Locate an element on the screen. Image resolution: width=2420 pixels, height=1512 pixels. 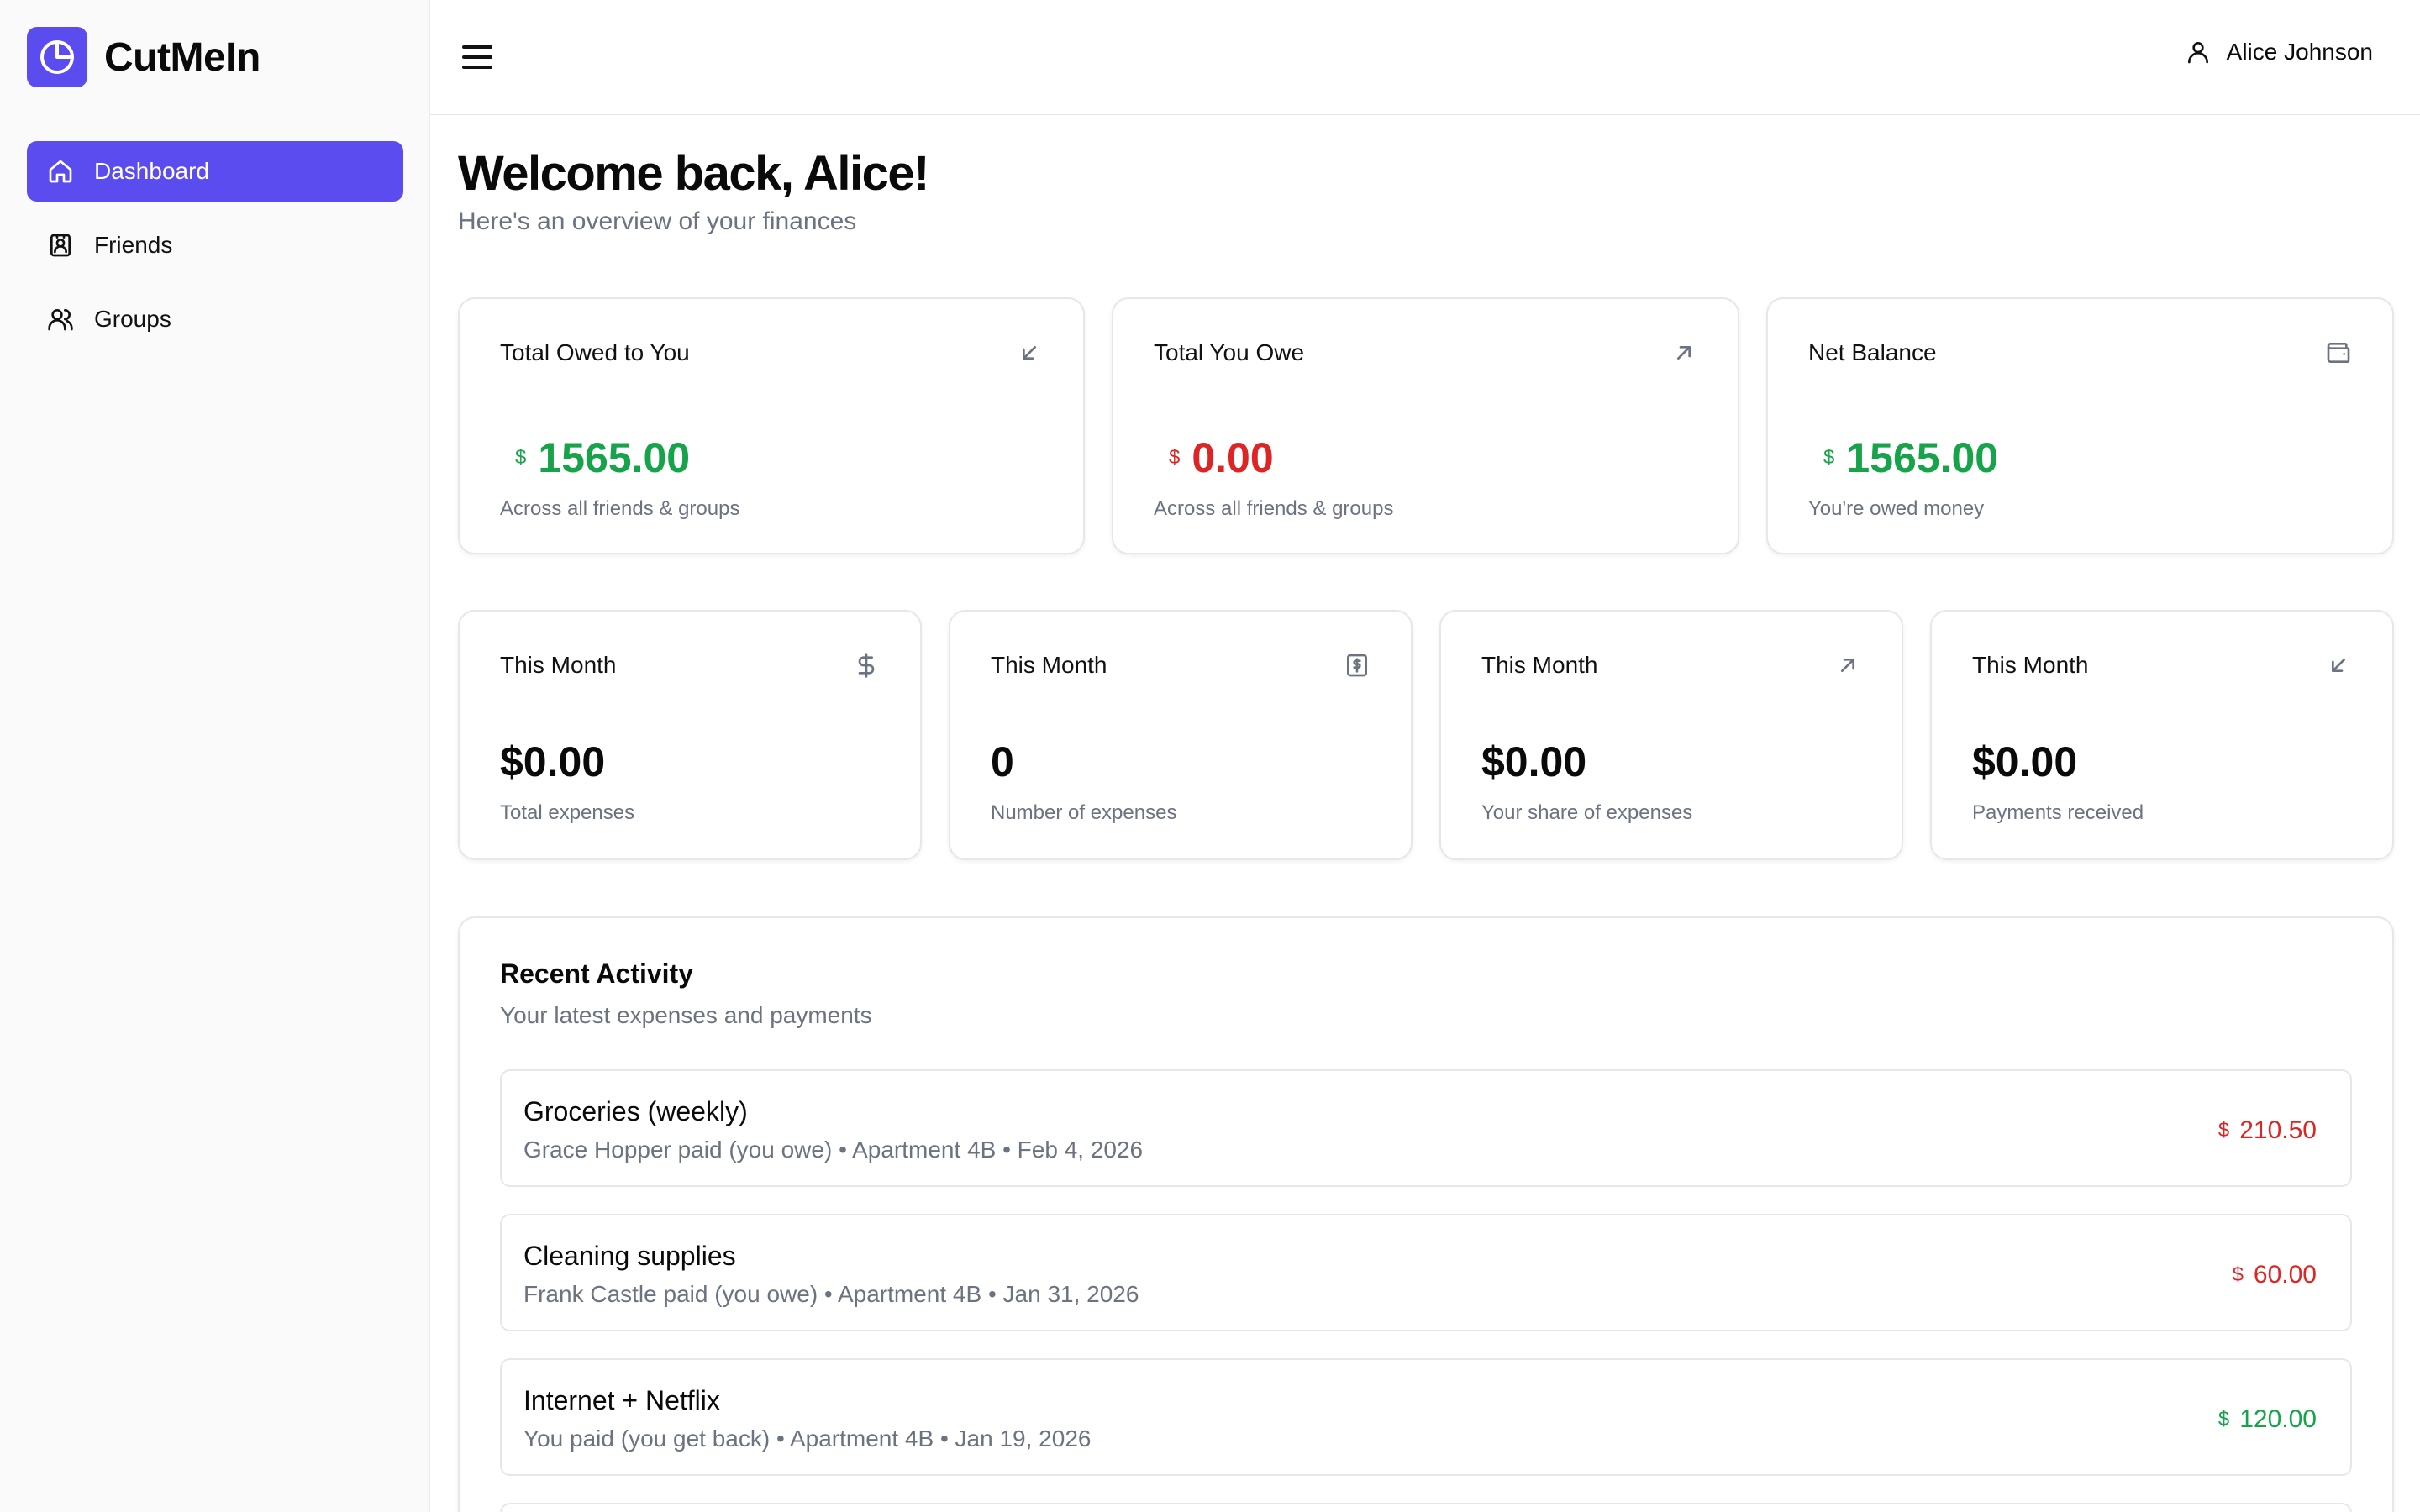
sidebar-item-label: Dashboard is located at coordinates (151, 171).